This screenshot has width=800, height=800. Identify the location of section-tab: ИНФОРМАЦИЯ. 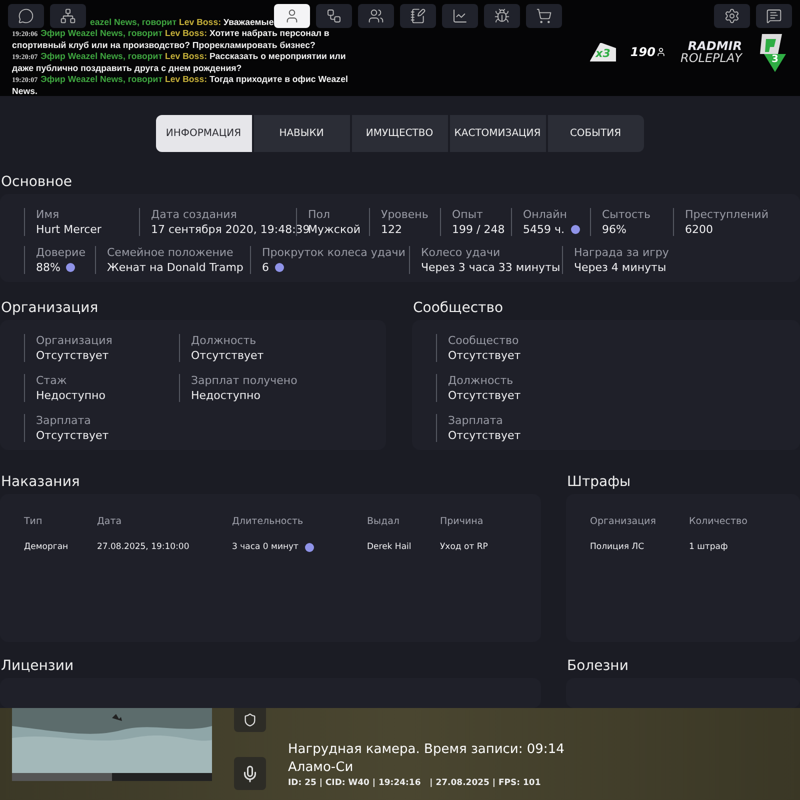
(204, 133).